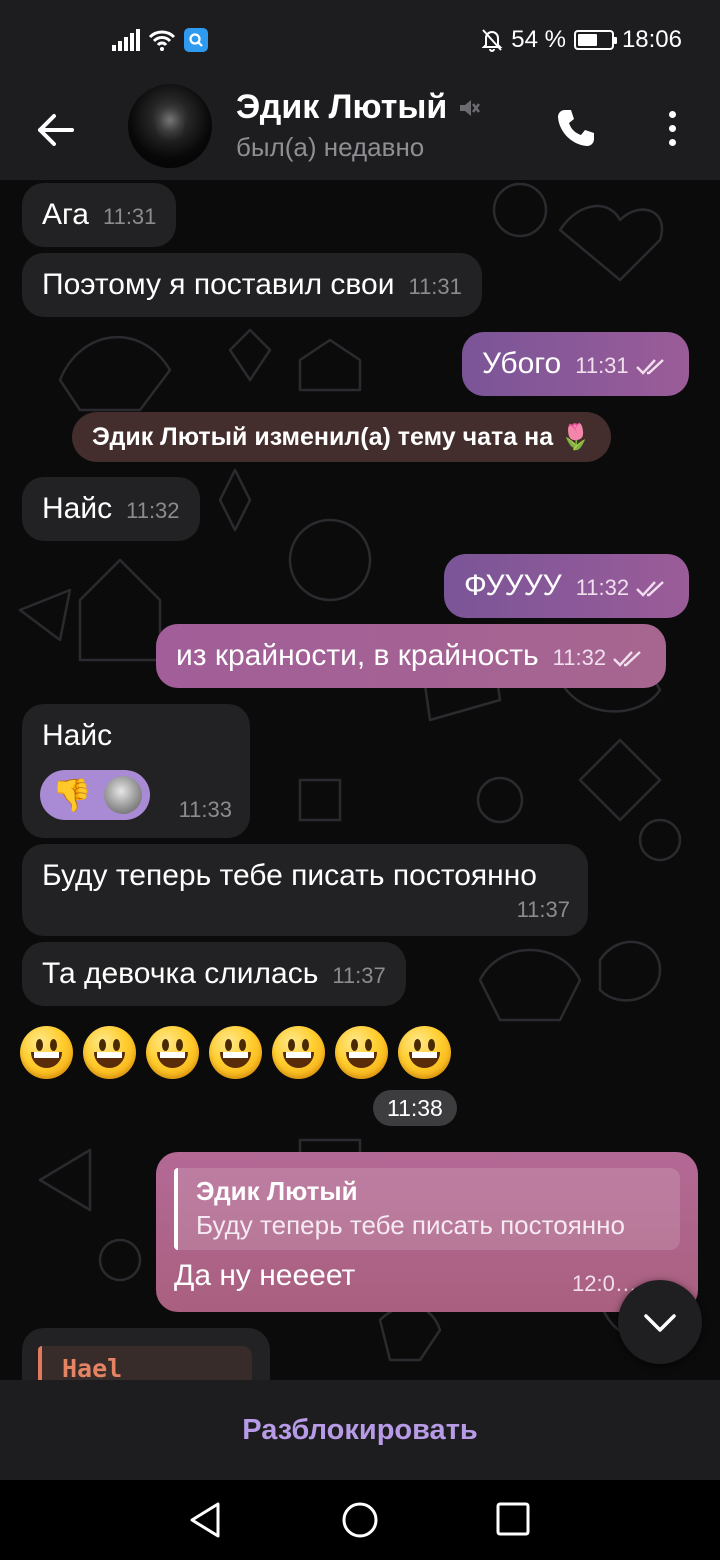  I want to click on reactor-avatar, so click(123, 795).